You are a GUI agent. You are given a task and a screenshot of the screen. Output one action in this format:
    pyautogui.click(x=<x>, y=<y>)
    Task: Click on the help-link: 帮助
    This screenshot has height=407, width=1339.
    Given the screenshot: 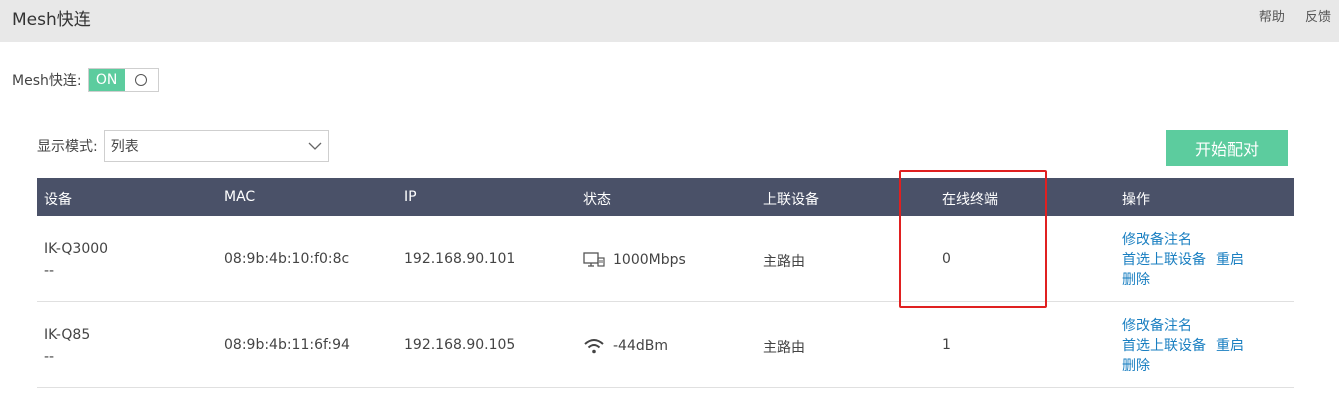 What is the action you would take?
    pyautogui.click(x=1272, y=17)
    